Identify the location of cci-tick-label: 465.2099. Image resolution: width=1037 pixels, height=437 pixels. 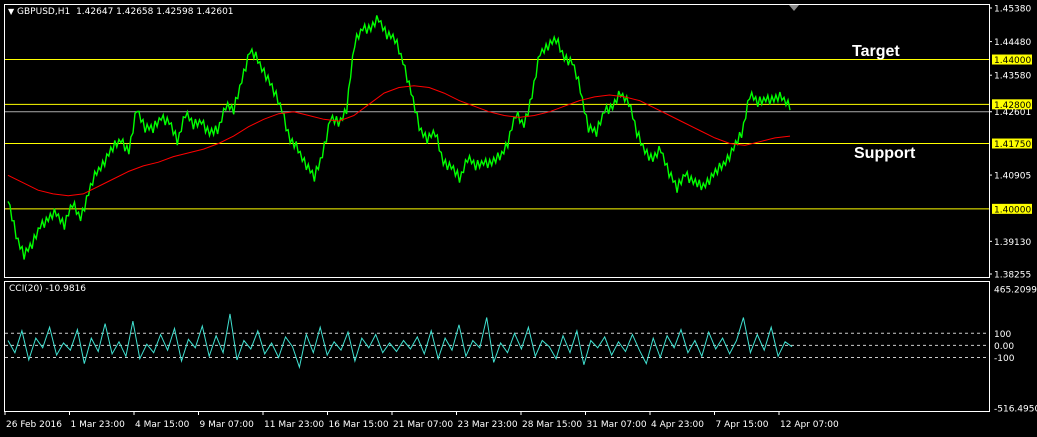
(1015, 291).